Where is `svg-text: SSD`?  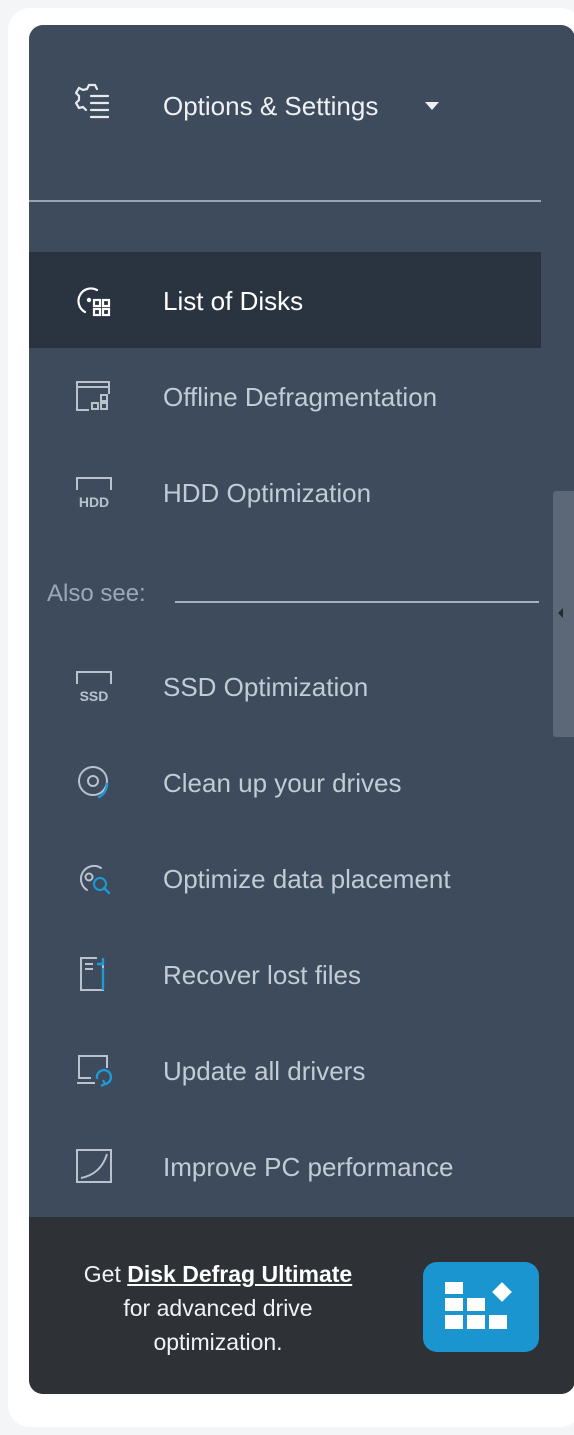
svg-text: SSD is located at coordinates (94, 696).